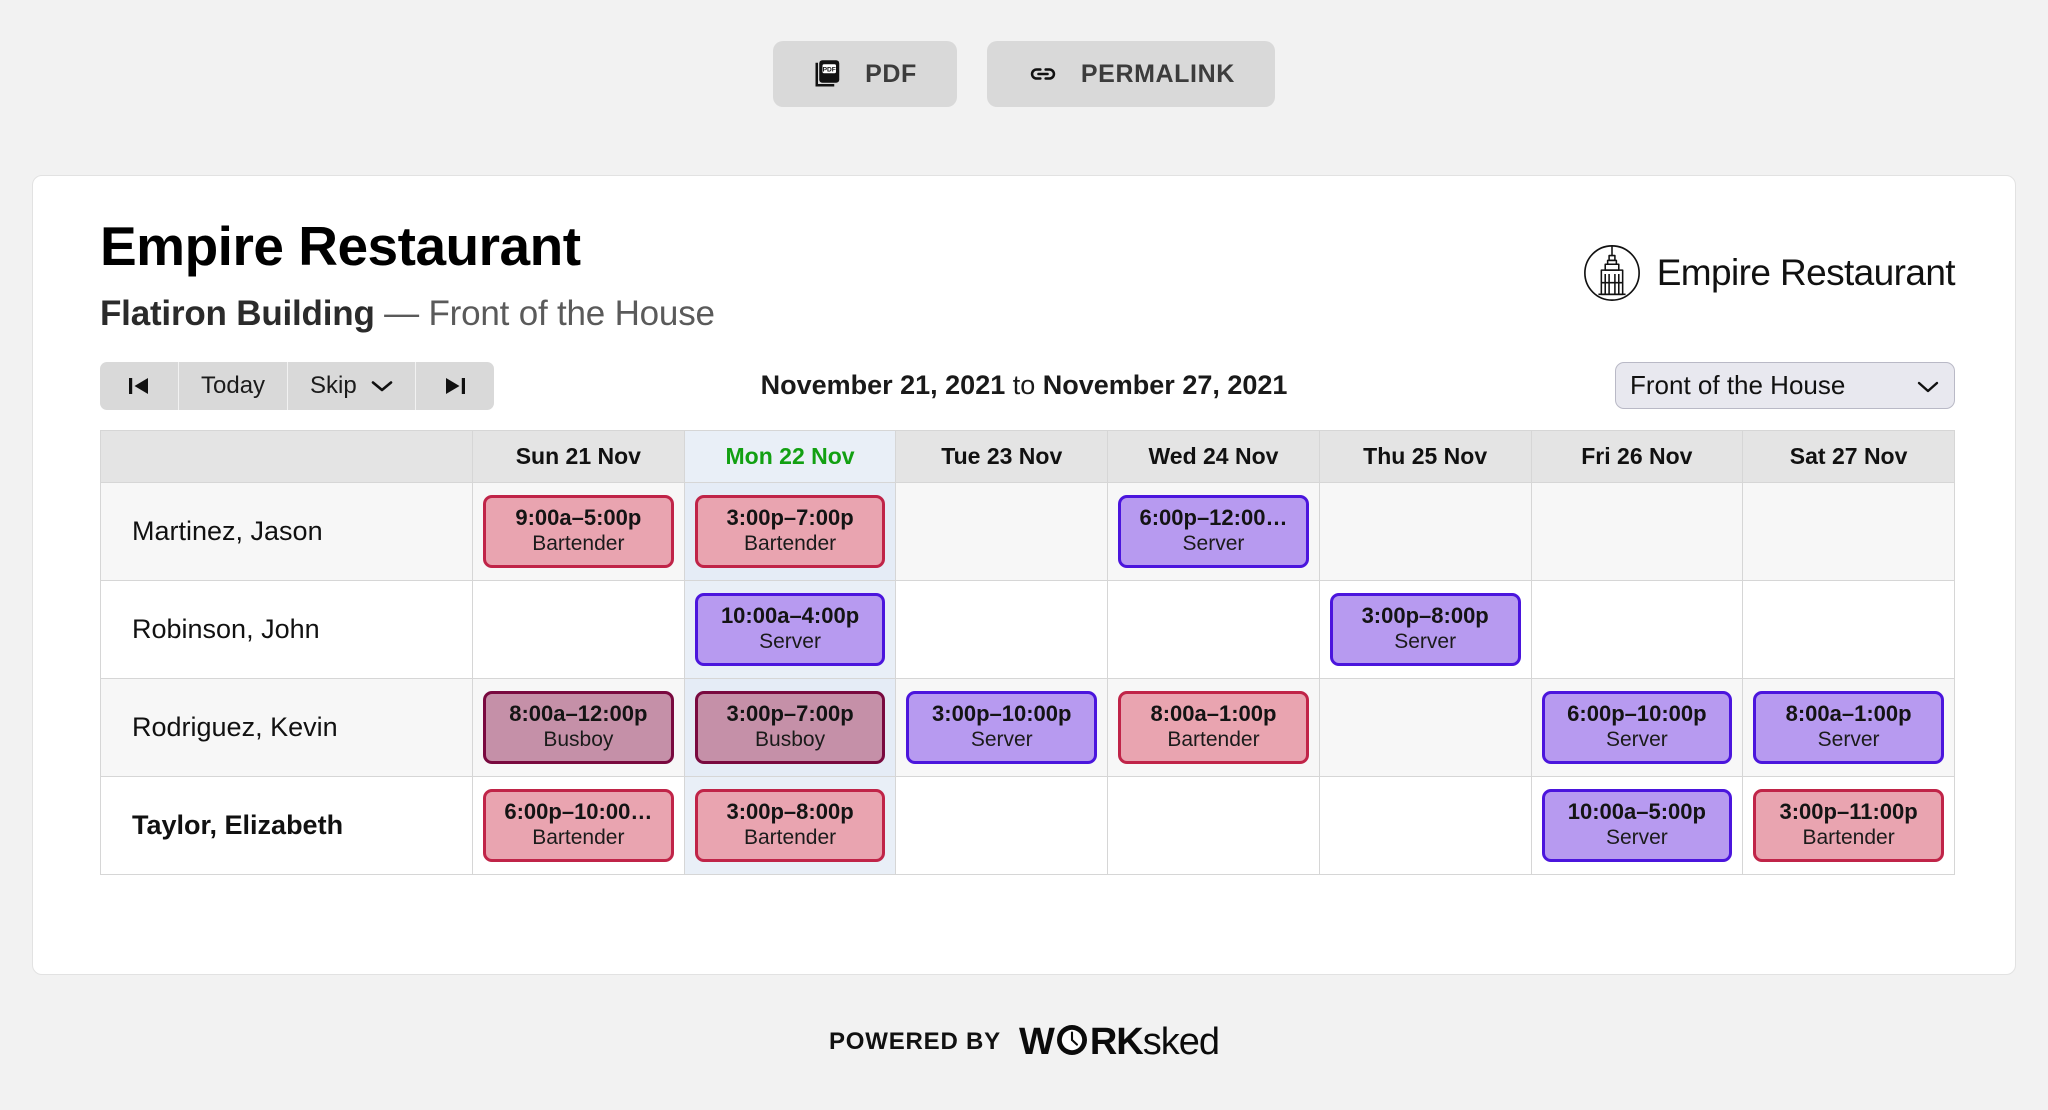  I want to click on shift-cell-tue, so click(1002, 531).